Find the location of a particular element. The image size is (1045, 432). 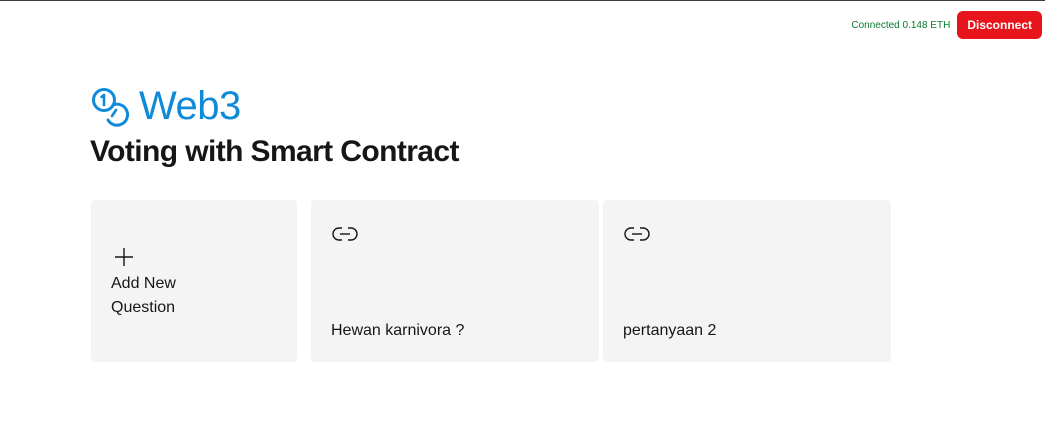

question-tile: pertanyaan 2 is located at coordinates (747, 281).